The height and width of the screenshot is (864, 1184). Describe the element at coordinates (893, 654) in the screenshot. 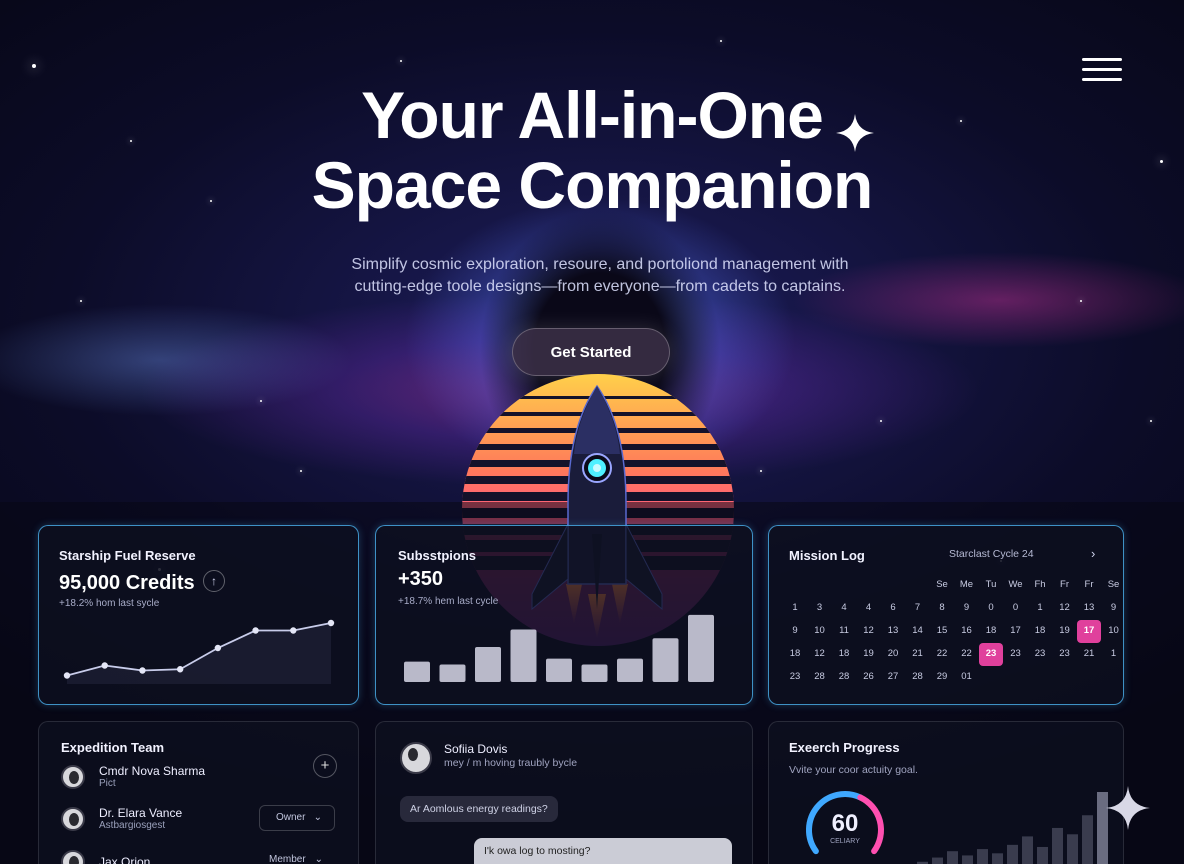

I see `calendar-day: 20` at that location.